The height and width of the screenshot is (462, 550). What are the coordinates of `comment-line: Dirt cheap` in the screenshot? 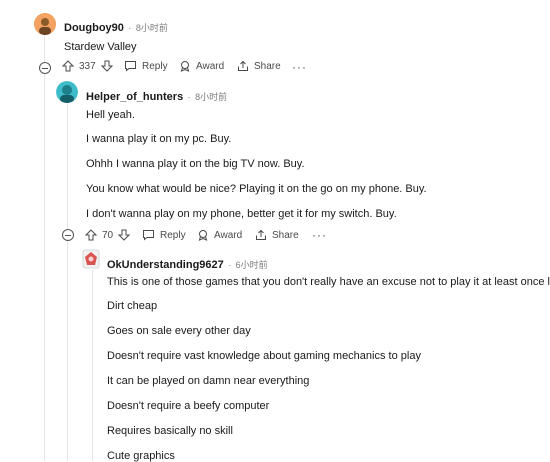 It's located at (132, 306).